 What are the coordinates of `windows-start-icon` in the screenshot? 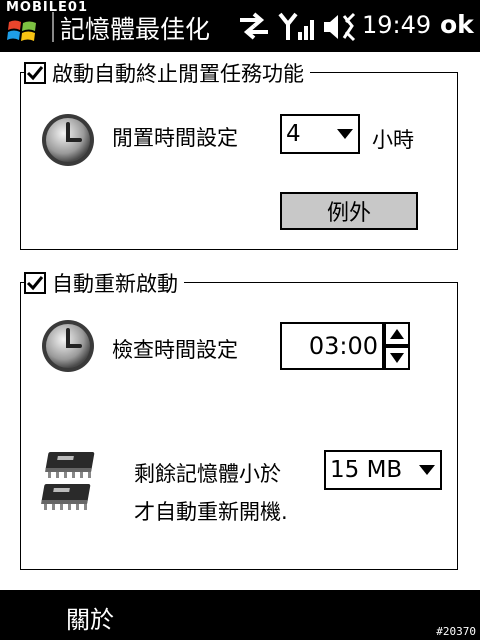 It's located at (23, 31).